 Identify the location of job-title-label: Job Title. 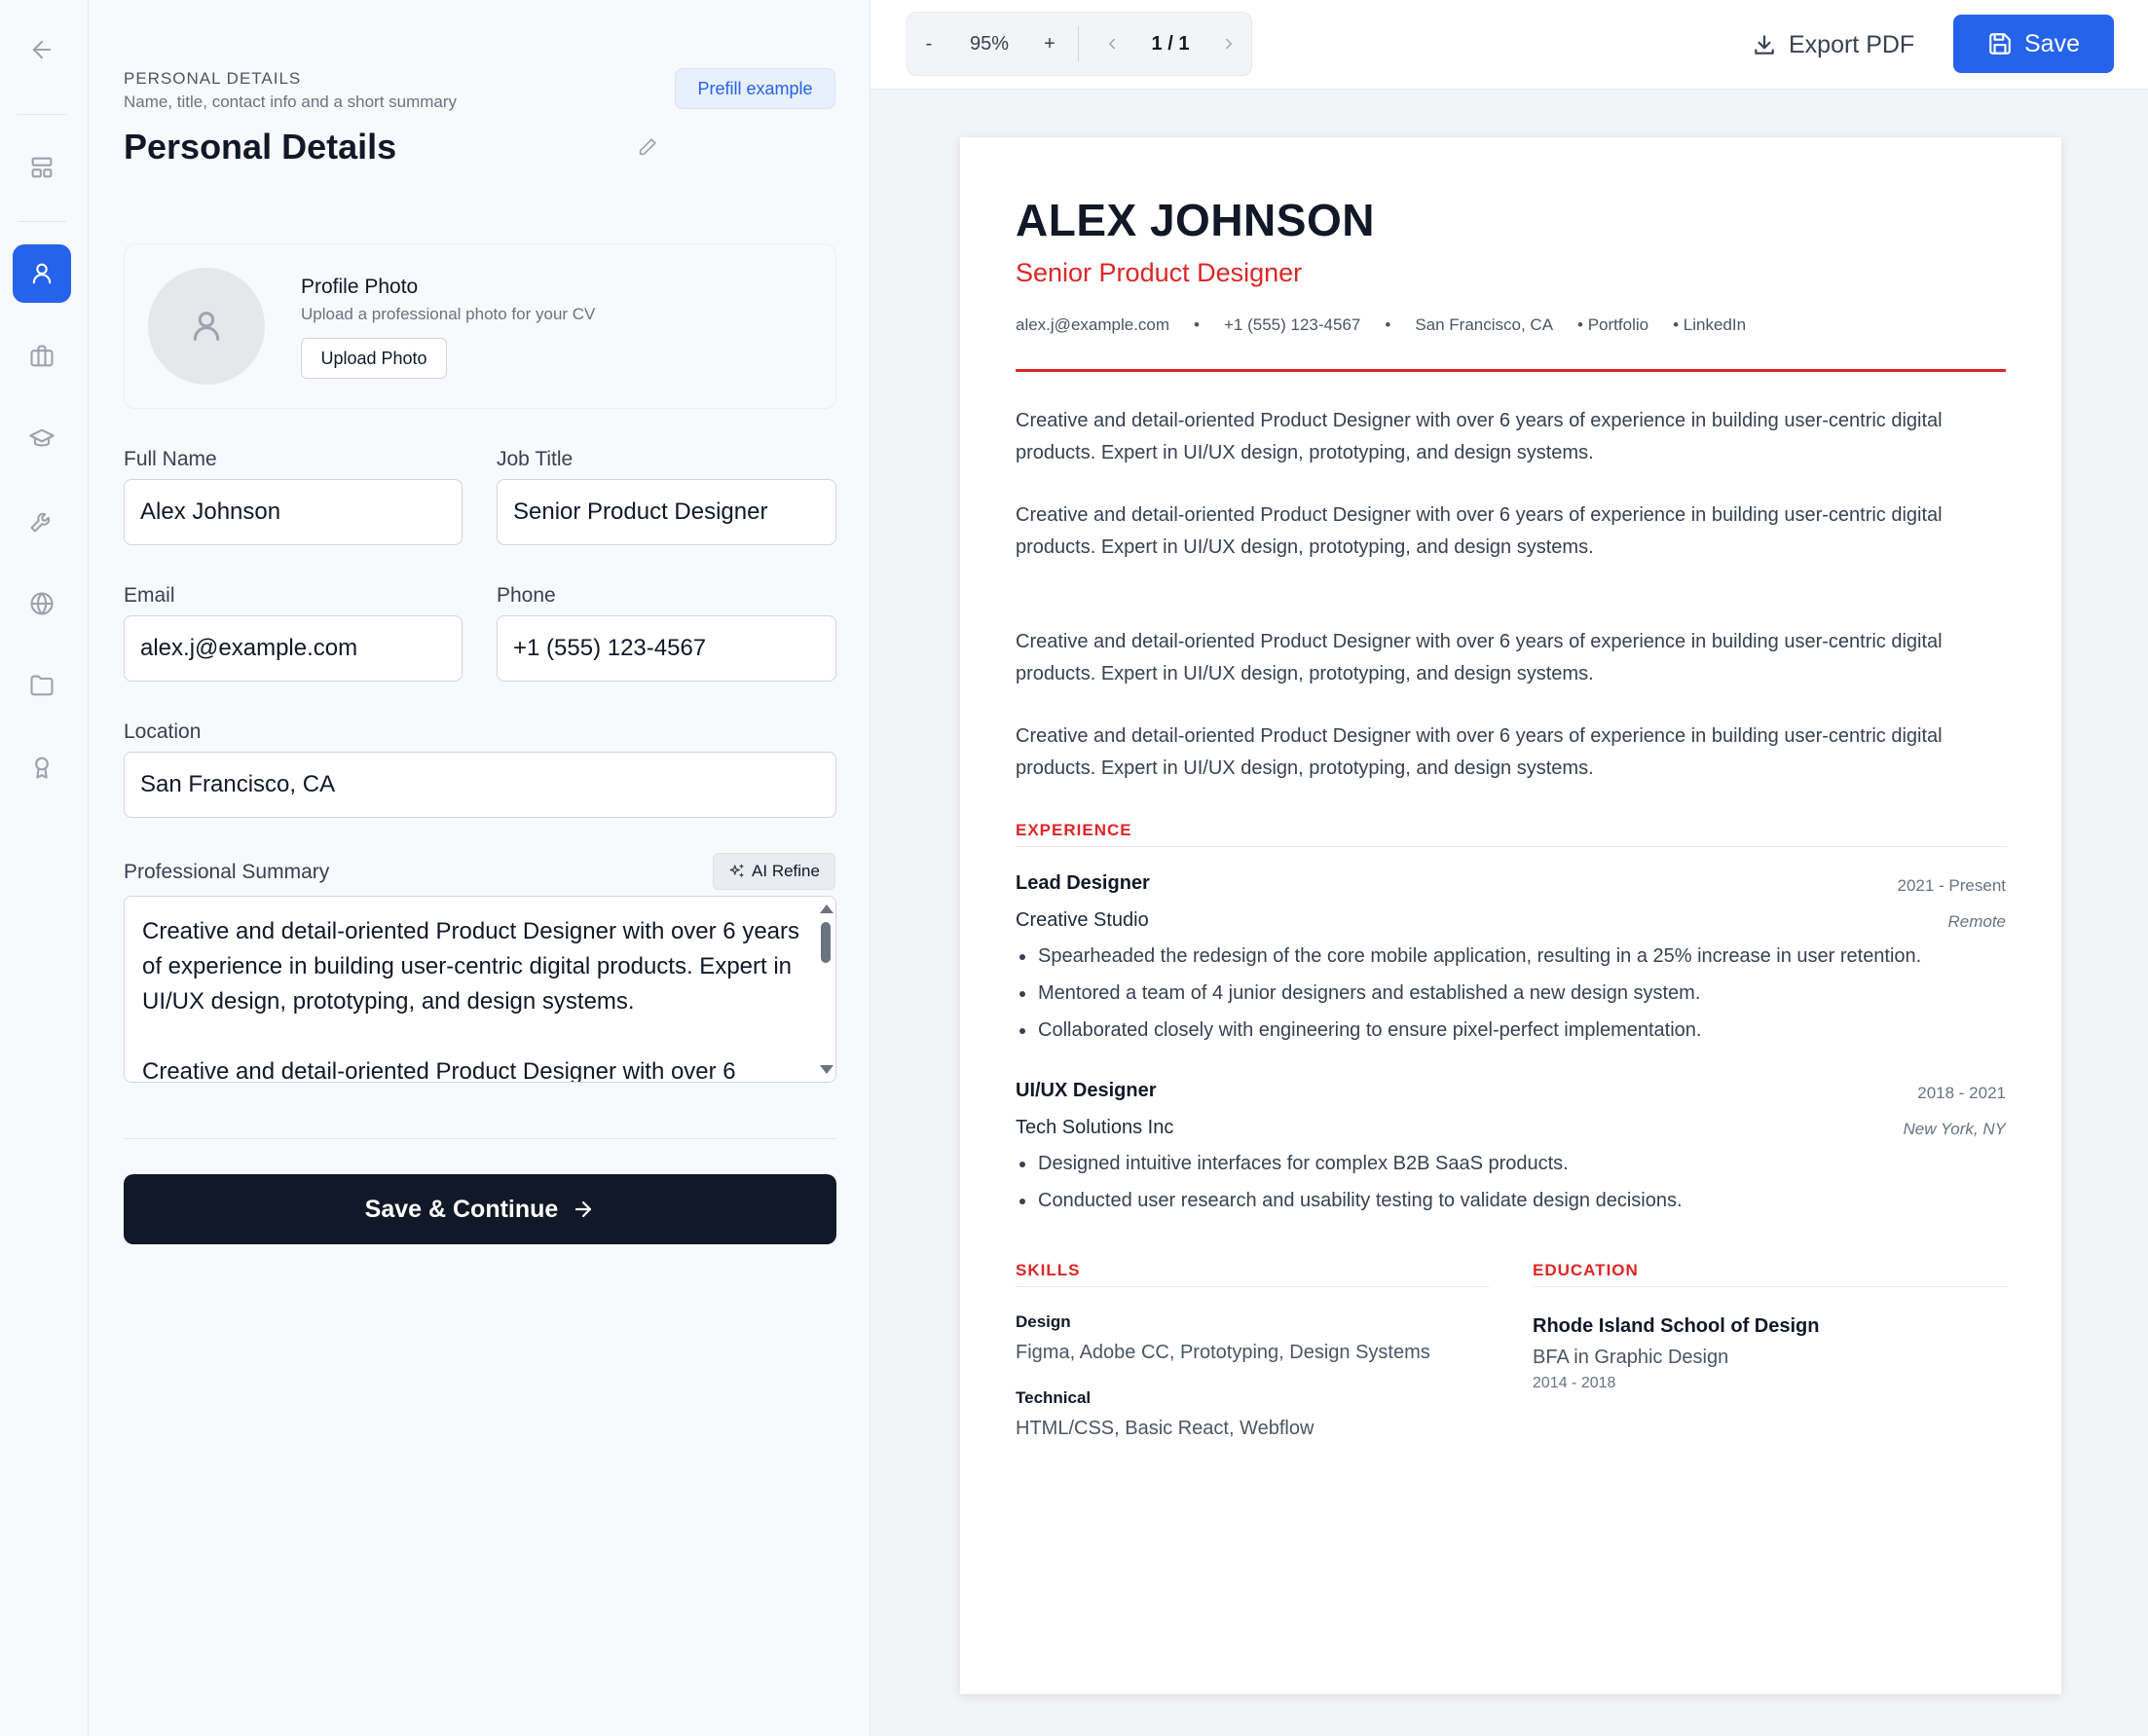
(535, 459).